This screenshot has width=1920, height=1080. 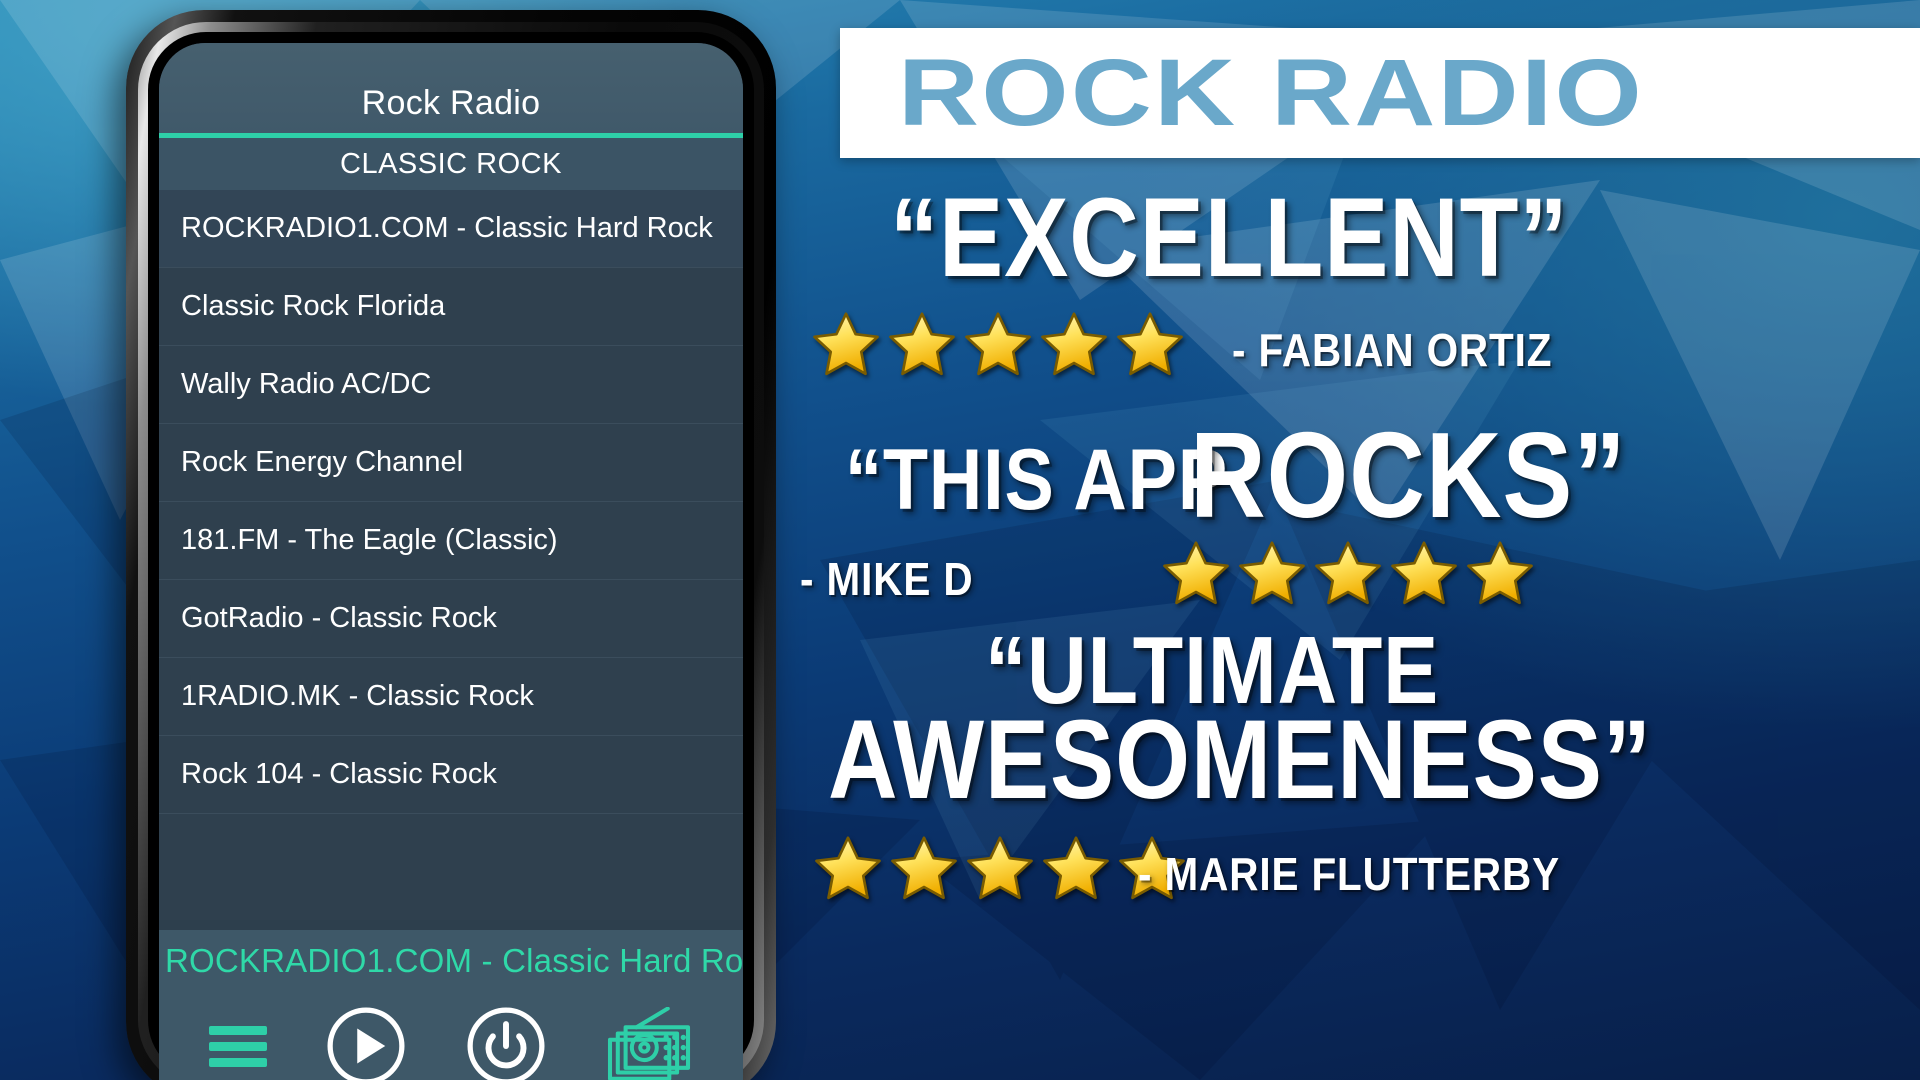 I want to click on station-name: ROCKRADIO1.COM - Classic Hard Rock, so click(x=447, y=228).